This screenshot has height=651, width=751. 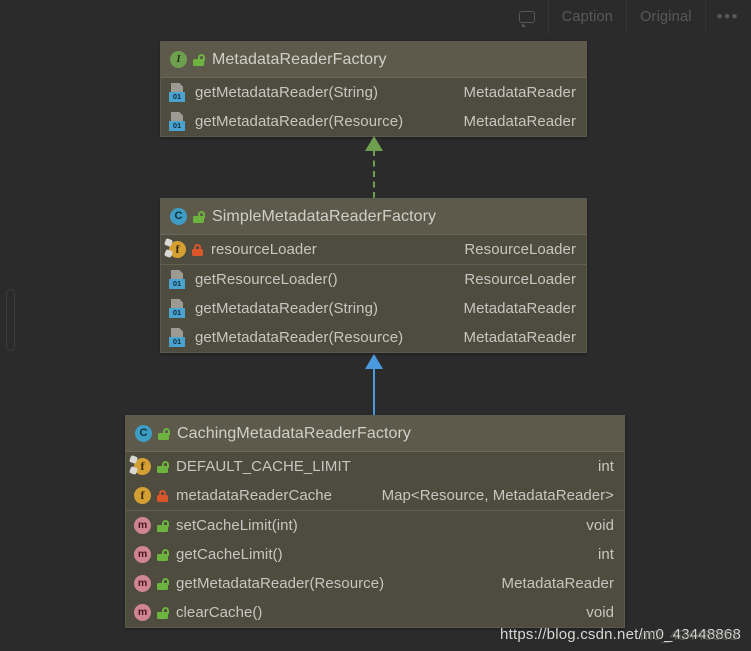 What do you see at coordinates (294, 433) in the screenshot?
I see `class-name-label: CachingMetadataReaderFactory` at bounding box center [294, 433].